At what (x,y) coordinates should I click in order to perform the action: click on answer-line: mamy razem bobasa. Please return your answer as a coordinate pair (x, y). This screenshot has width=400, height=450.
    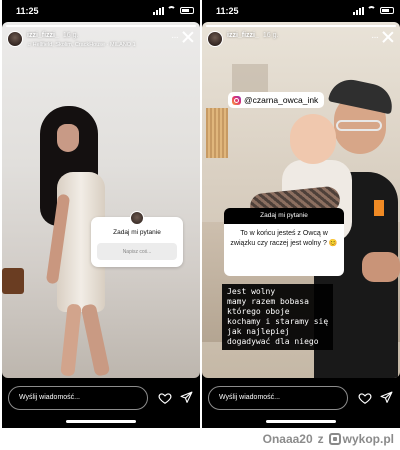
    Looking at the image, I should click on (268, 301).